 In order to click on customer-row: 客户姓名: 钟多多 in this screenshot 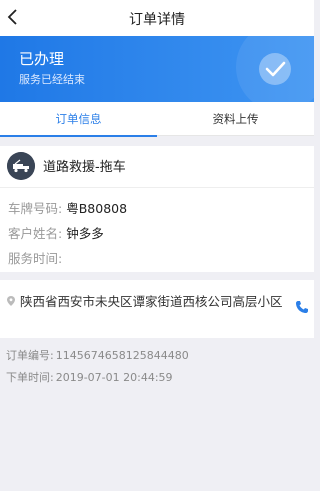, I will do `click(56, 232)`.